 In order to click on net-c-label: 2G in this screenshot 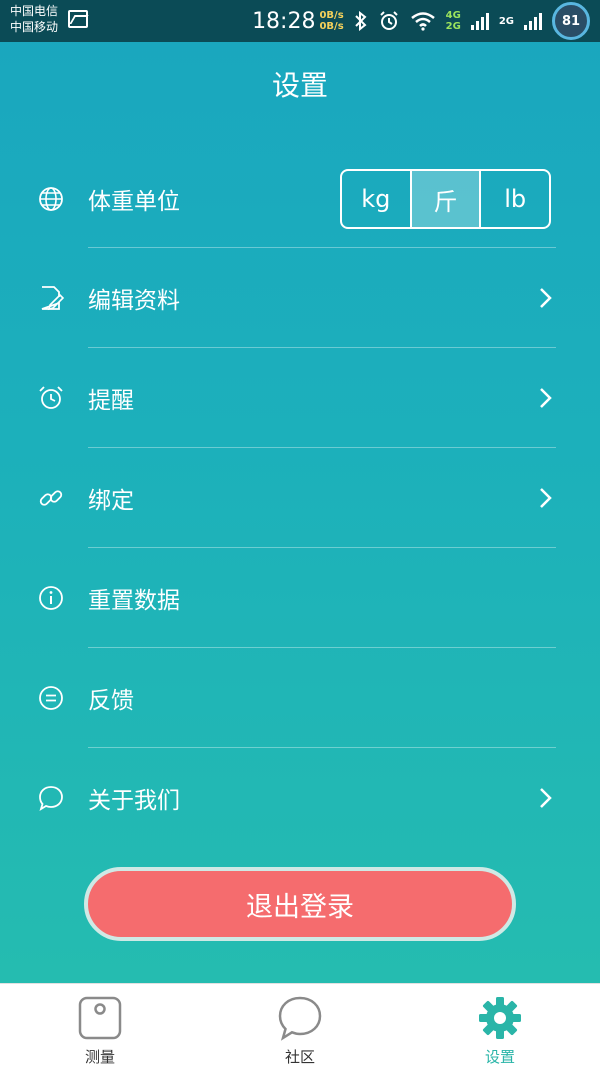, I will do `click(506, 21)`.